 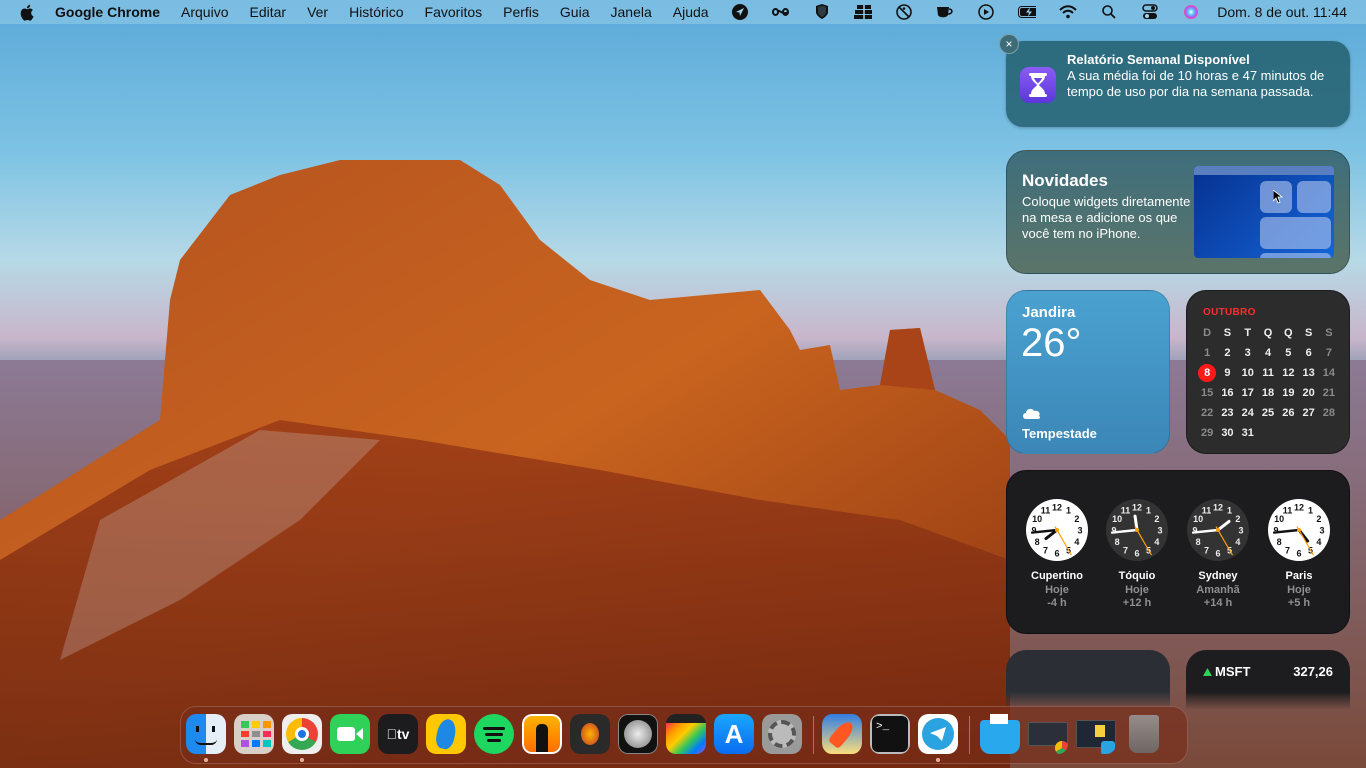 I want to click on menu-ajuda: Ajuda, so click(x=691, y=12).